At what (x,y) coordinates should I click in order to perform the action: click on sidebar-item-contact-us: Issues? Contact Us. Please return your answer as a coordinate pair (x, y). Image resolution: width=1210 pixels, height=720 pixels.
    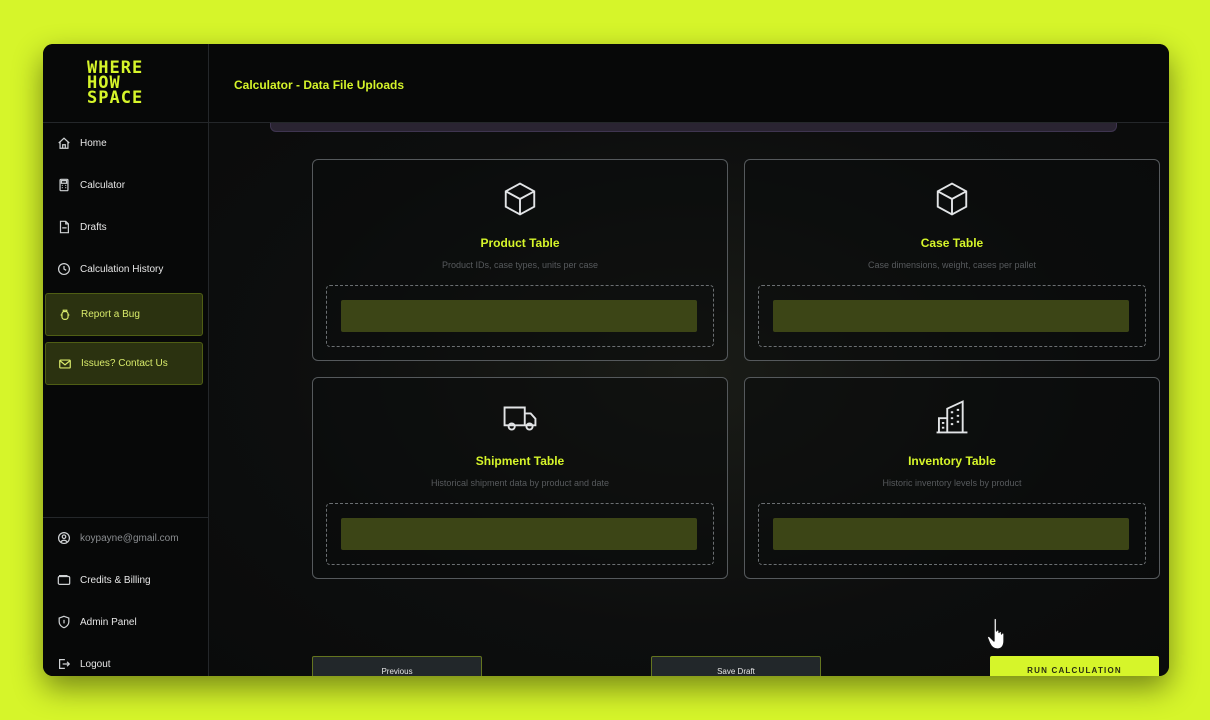
    Looking at the image, I should click on (124, 363).